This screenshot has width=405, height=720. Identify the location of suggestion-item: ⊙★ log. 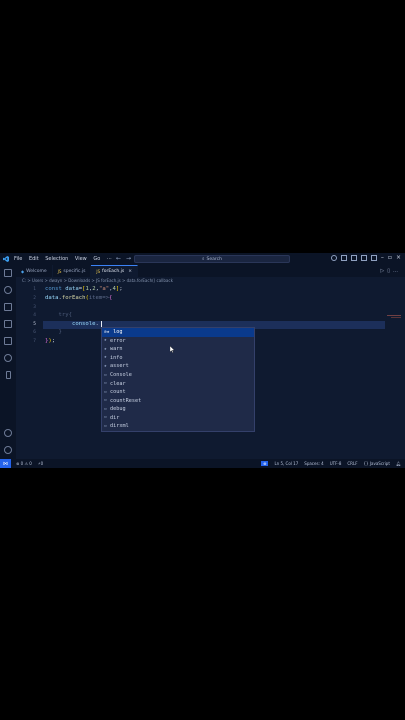
(178, 332).